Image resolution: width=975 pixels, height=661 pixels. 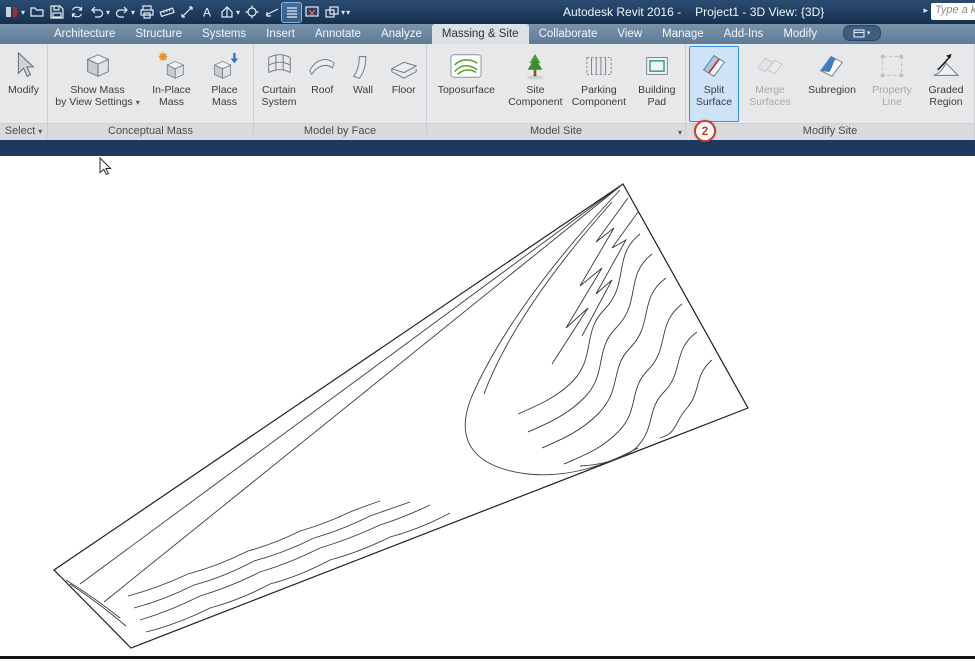 I want to click on wall-button: Wall, so click(x=363, y=84).